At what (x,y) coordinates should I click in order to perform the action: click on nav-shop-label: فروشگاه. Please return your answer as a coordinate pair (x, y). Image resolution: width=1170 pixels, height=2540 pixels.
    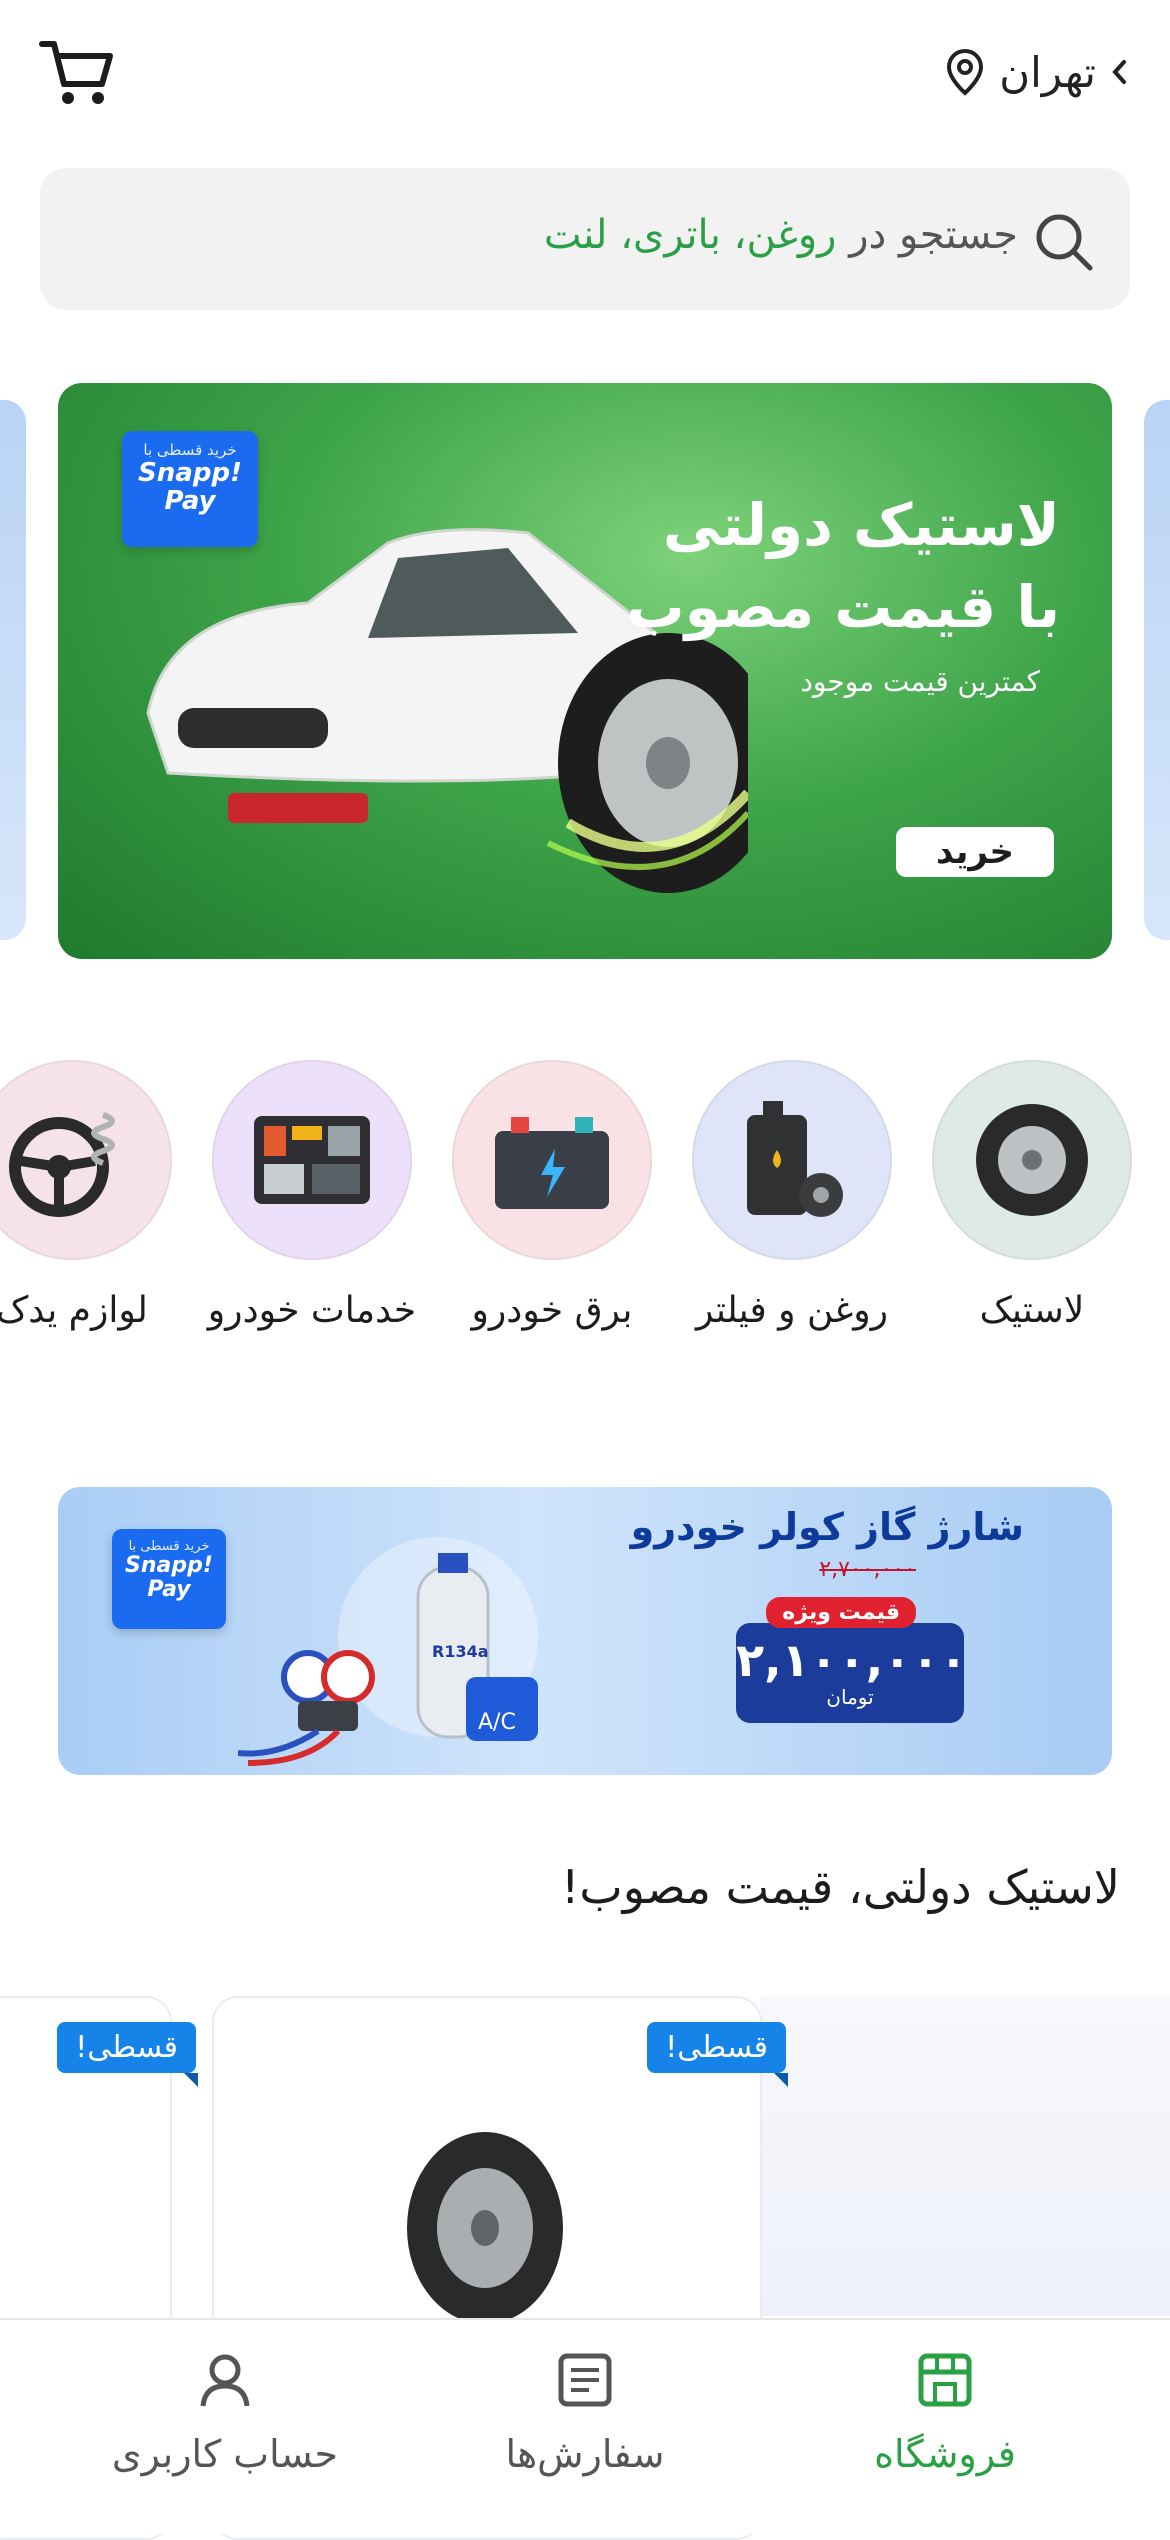
    Looking at the image, I should click on (945, 2454).